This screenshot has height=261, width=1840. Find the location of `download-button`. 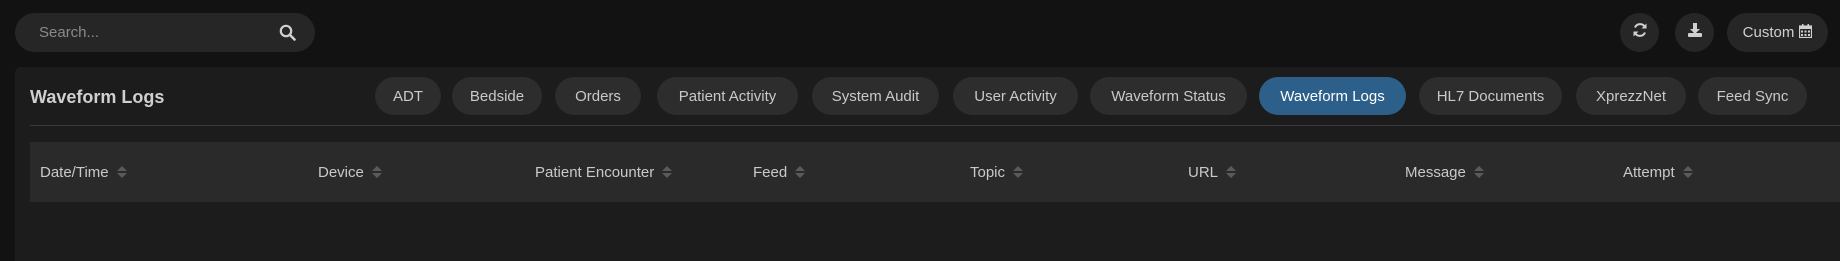

download-button is located at coordinates (1694, 32).